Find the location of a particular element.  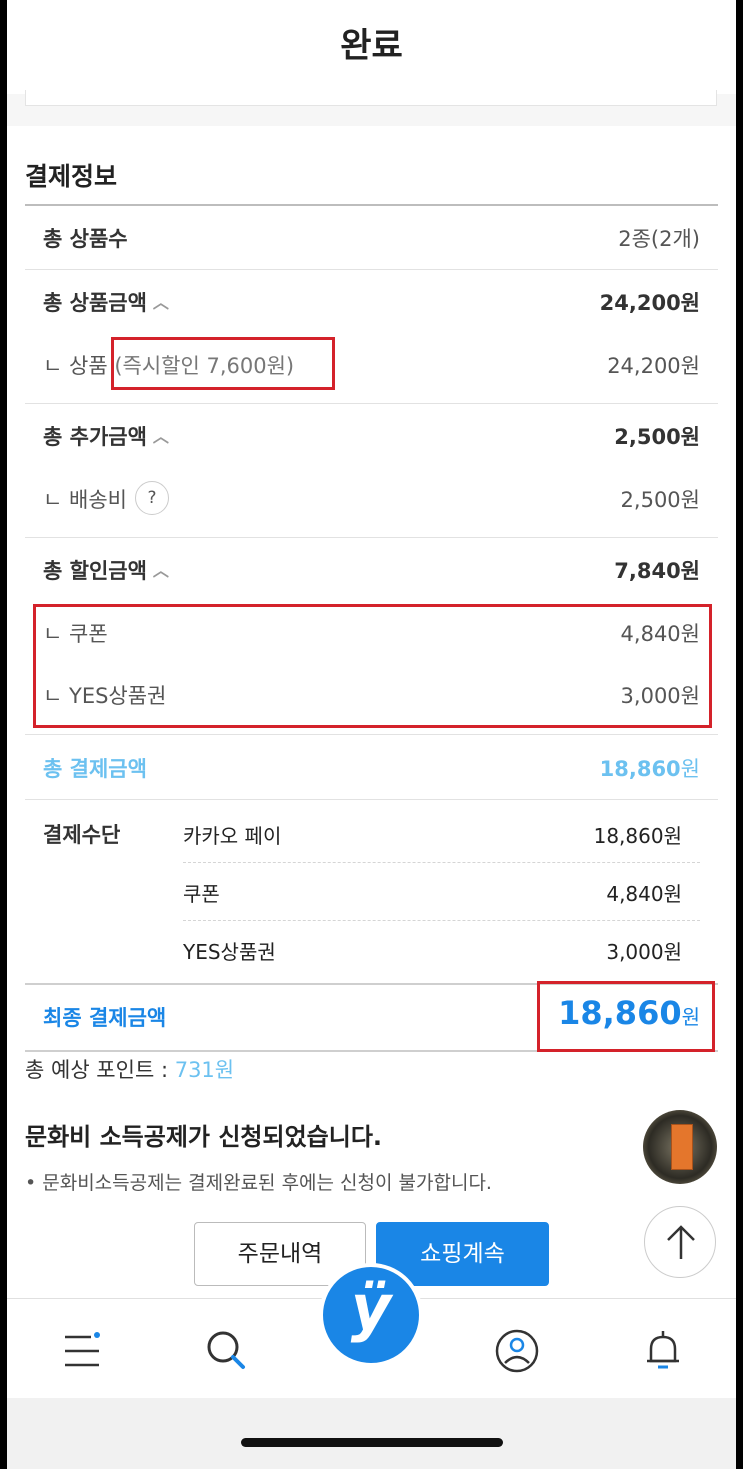

previous-card-edge is located at coordinates (371, 98).